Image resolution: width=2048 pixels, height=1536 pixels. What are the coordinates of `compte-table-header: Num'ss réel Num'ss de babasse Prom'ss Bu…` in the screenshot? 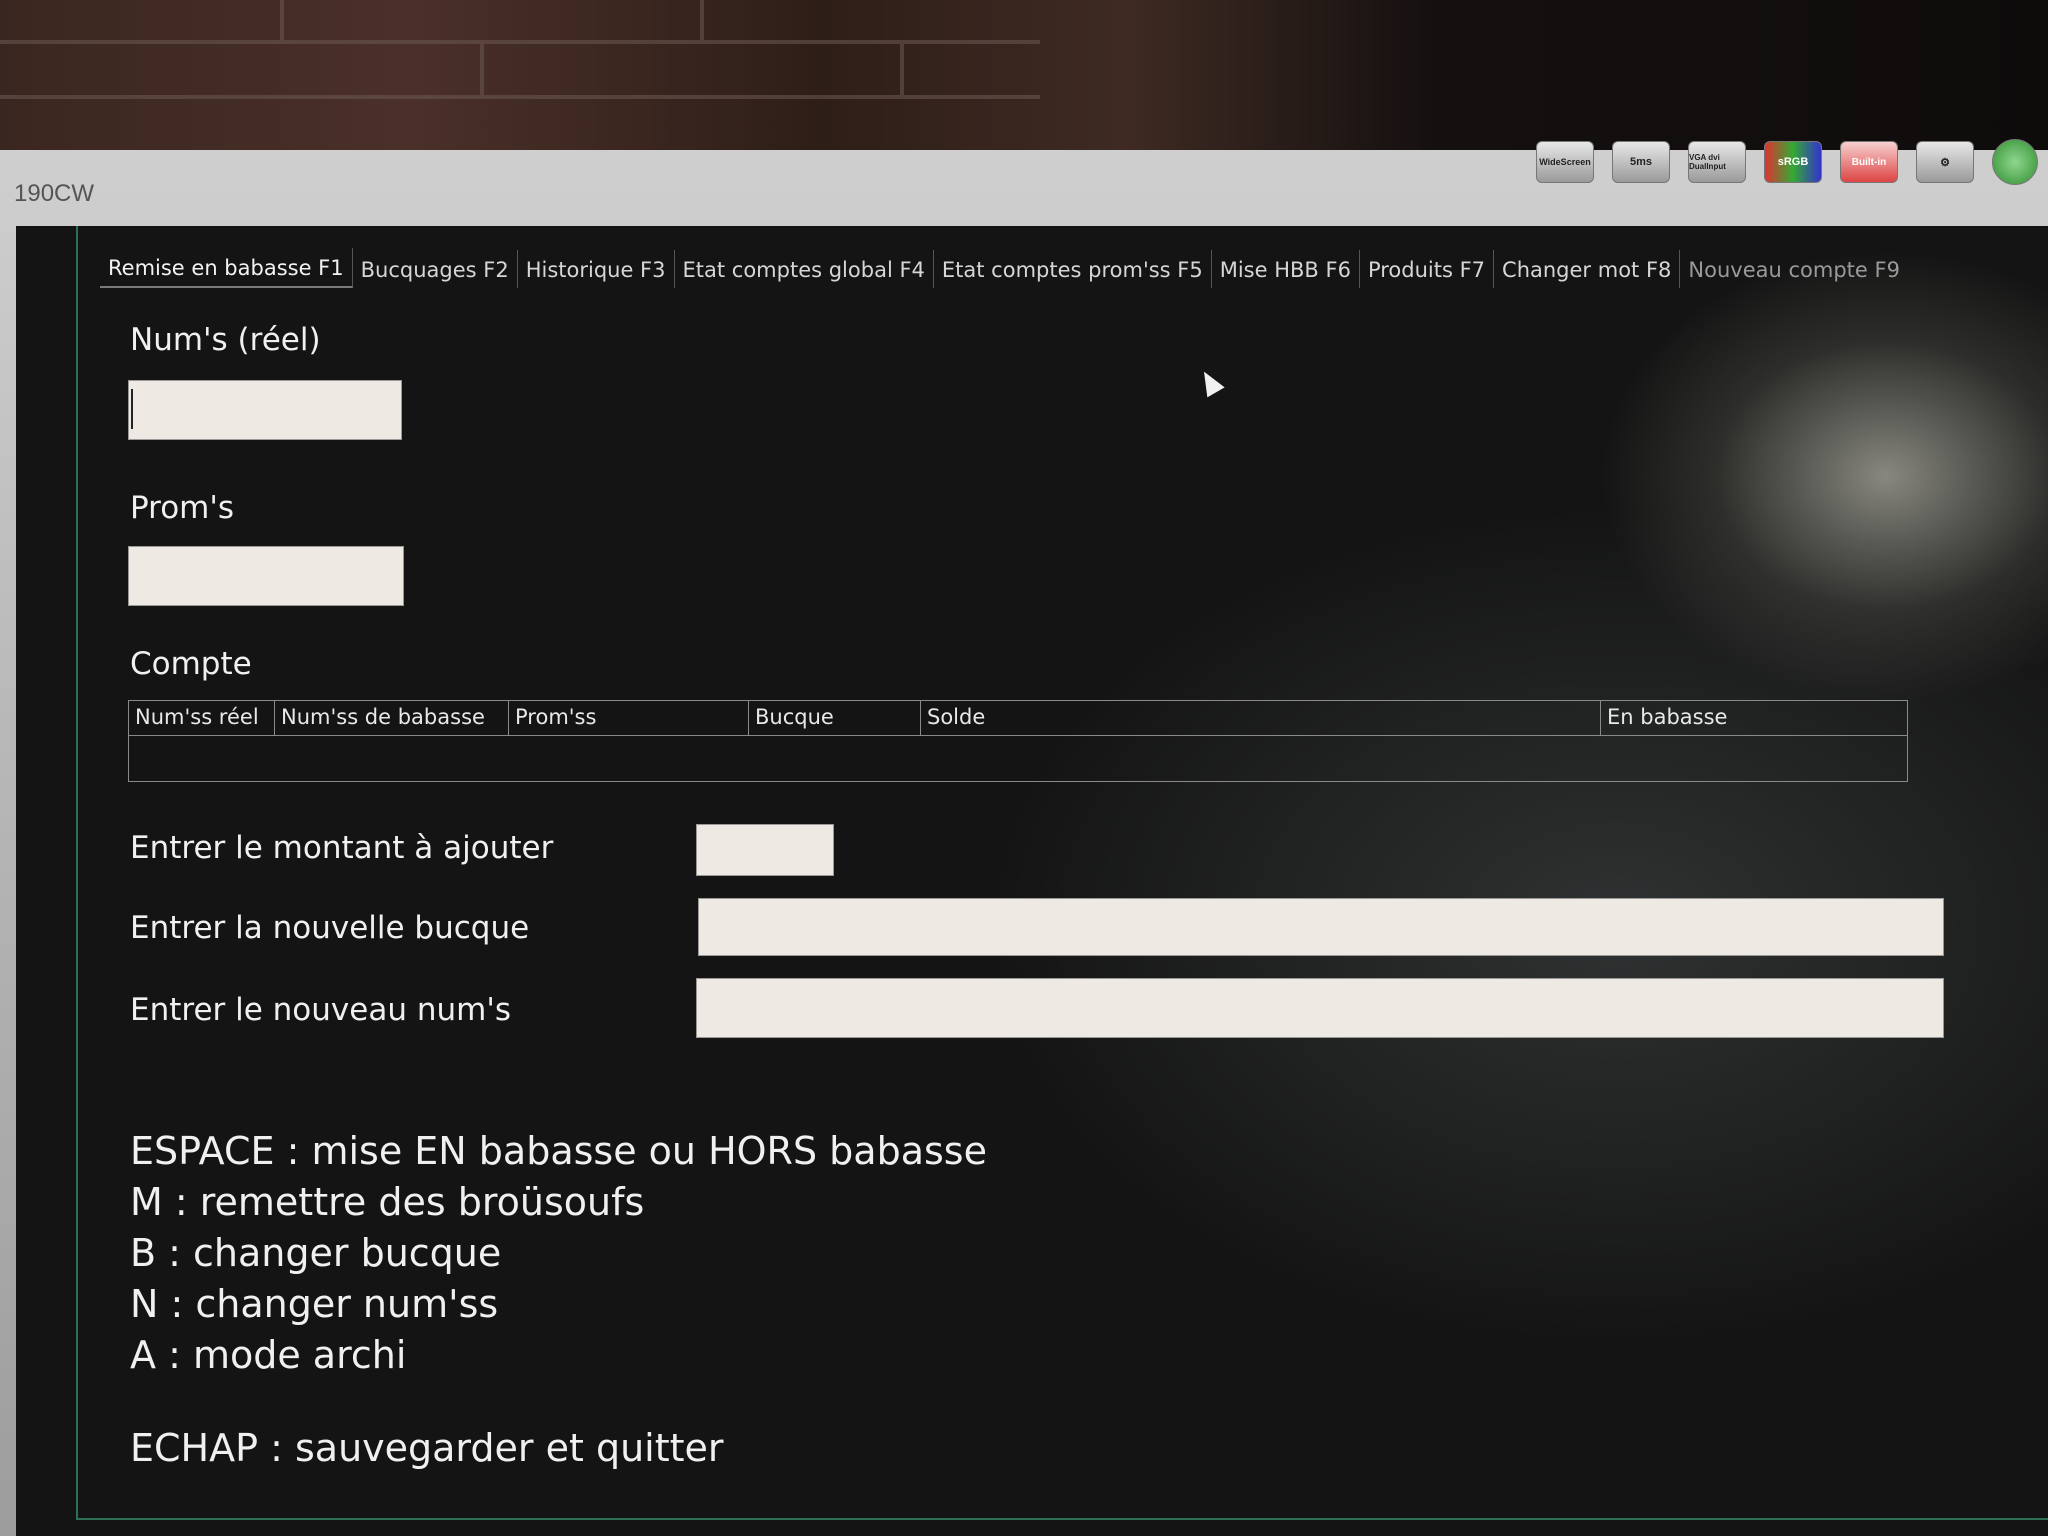 It's located at (1018, 718).